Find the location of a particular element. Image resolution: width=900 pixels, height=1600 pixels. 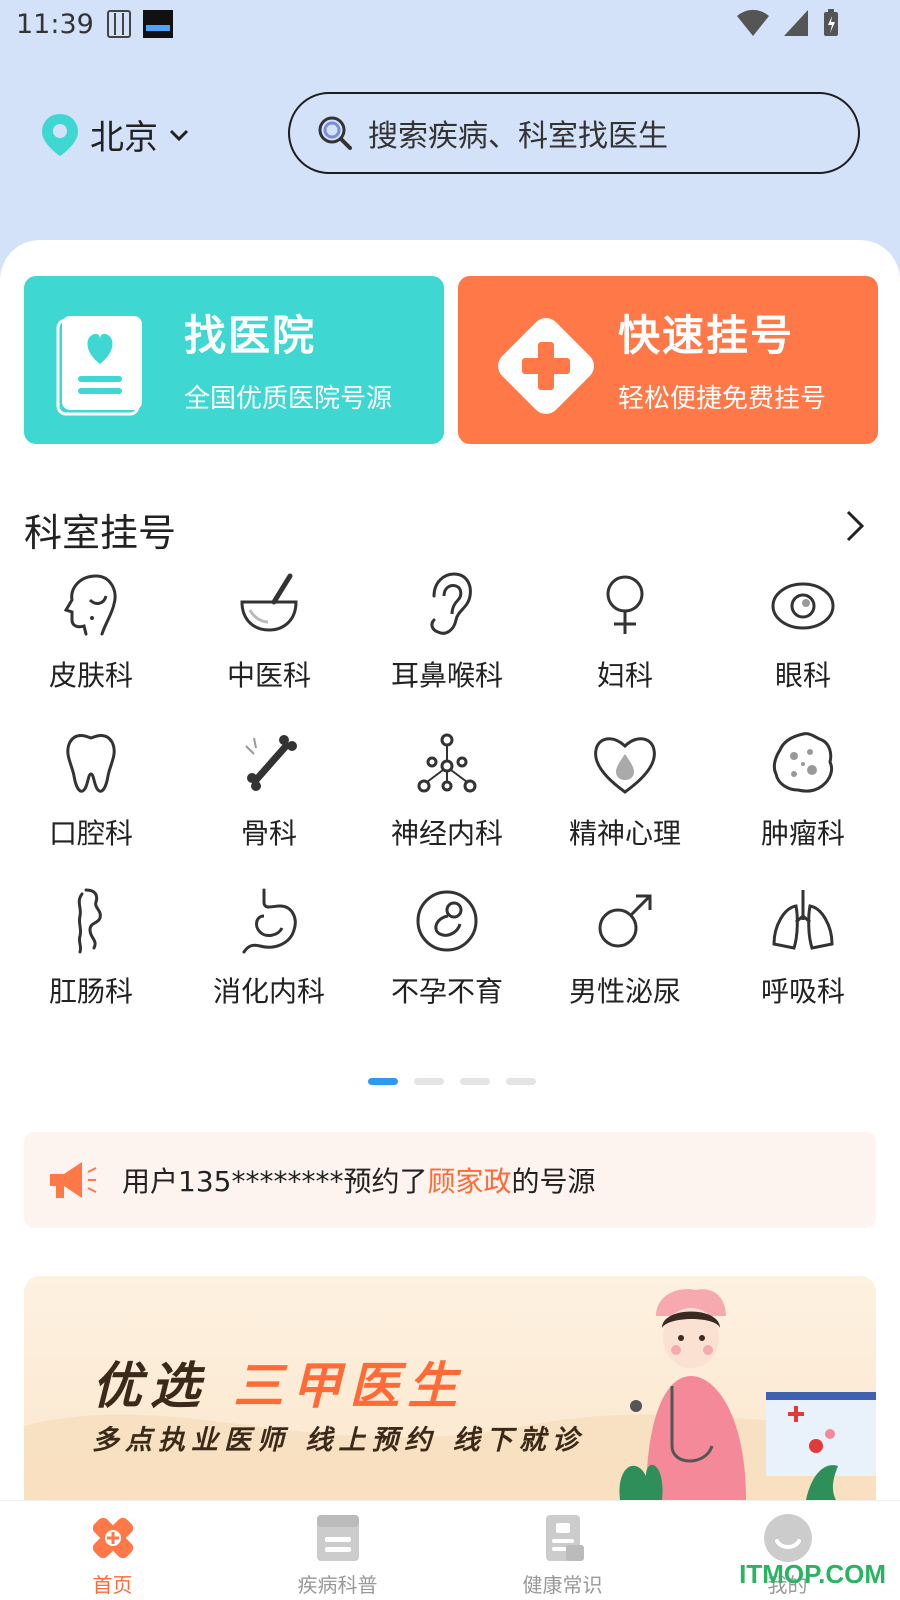

banner-title-part1: 优选 is located at coordinates (150, 1386).